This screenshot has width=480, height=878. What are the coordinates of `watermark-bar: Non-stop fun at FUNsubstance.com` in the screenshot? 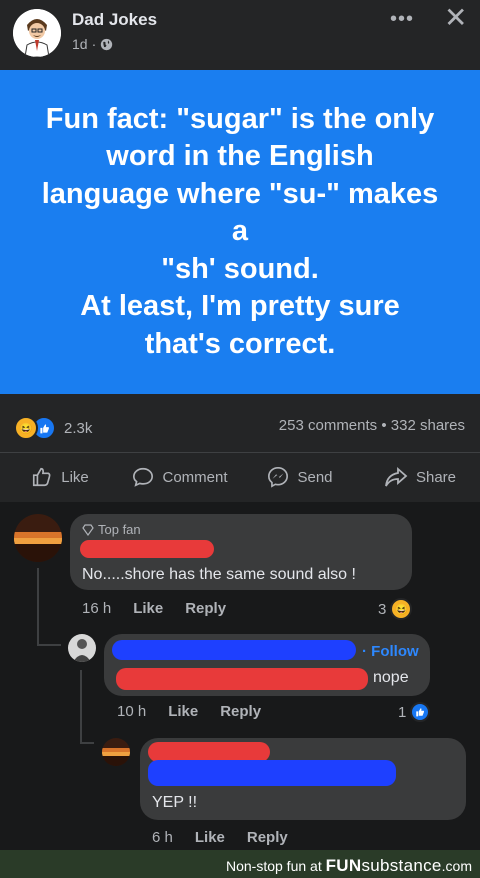 It's located at (240, 864).